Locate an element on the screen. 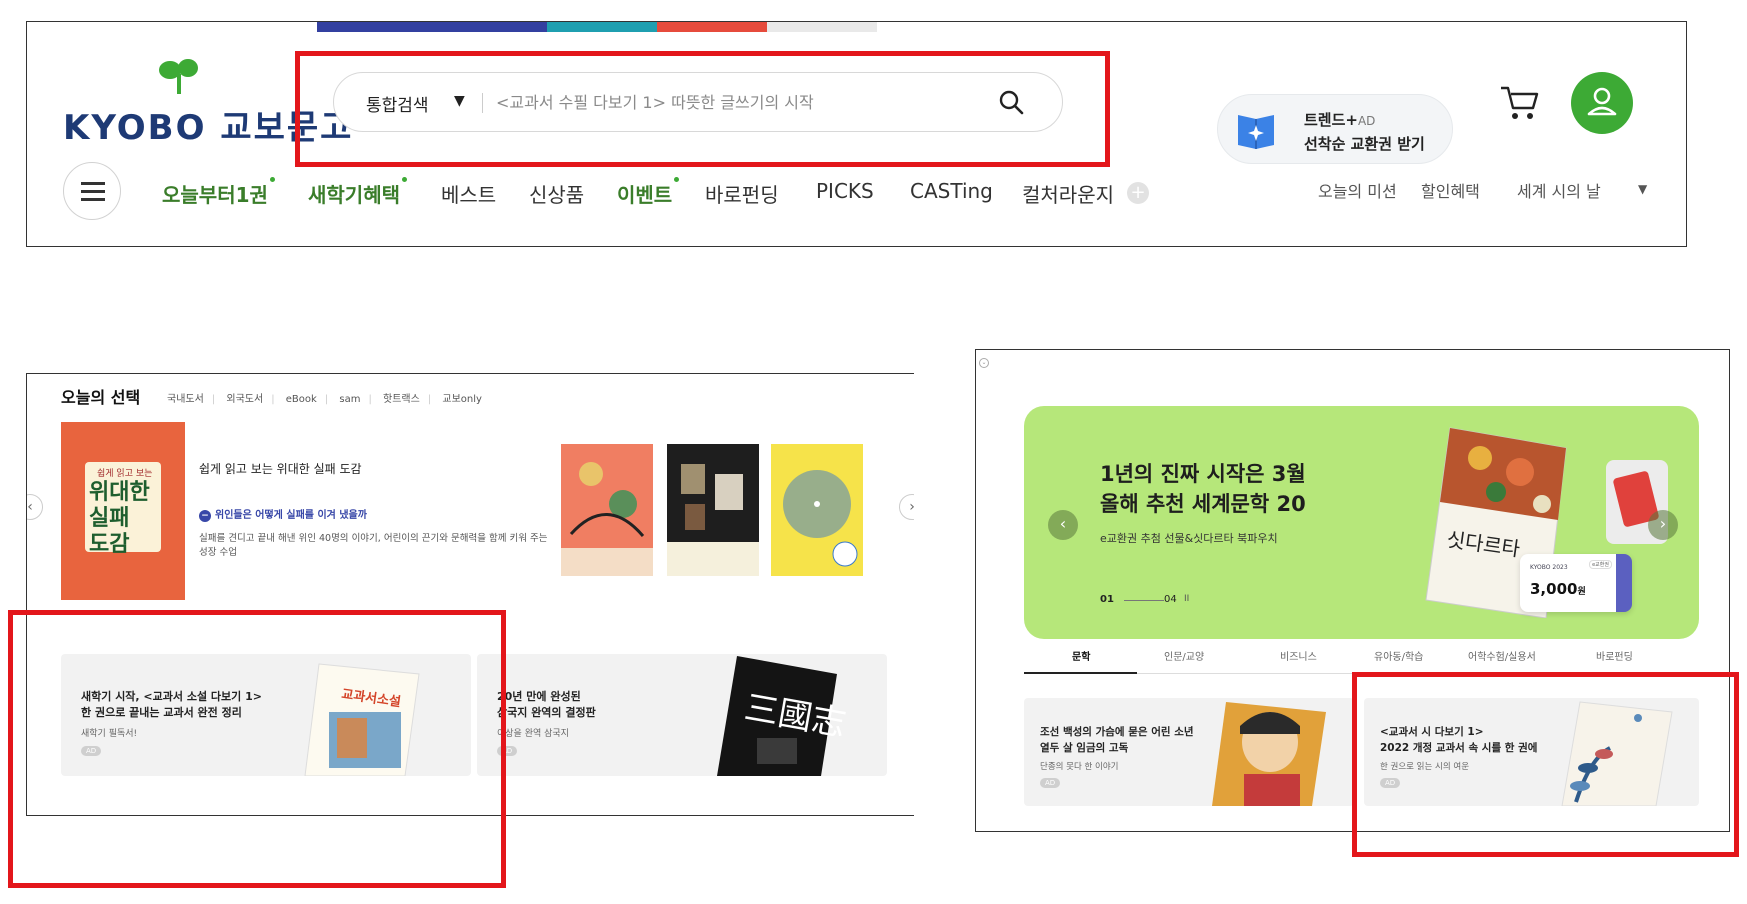 The width and height of the screenshot is (1747, 904). cover-top-text: 쉽게 읽고 보는 is located at coordinates (125, 474).